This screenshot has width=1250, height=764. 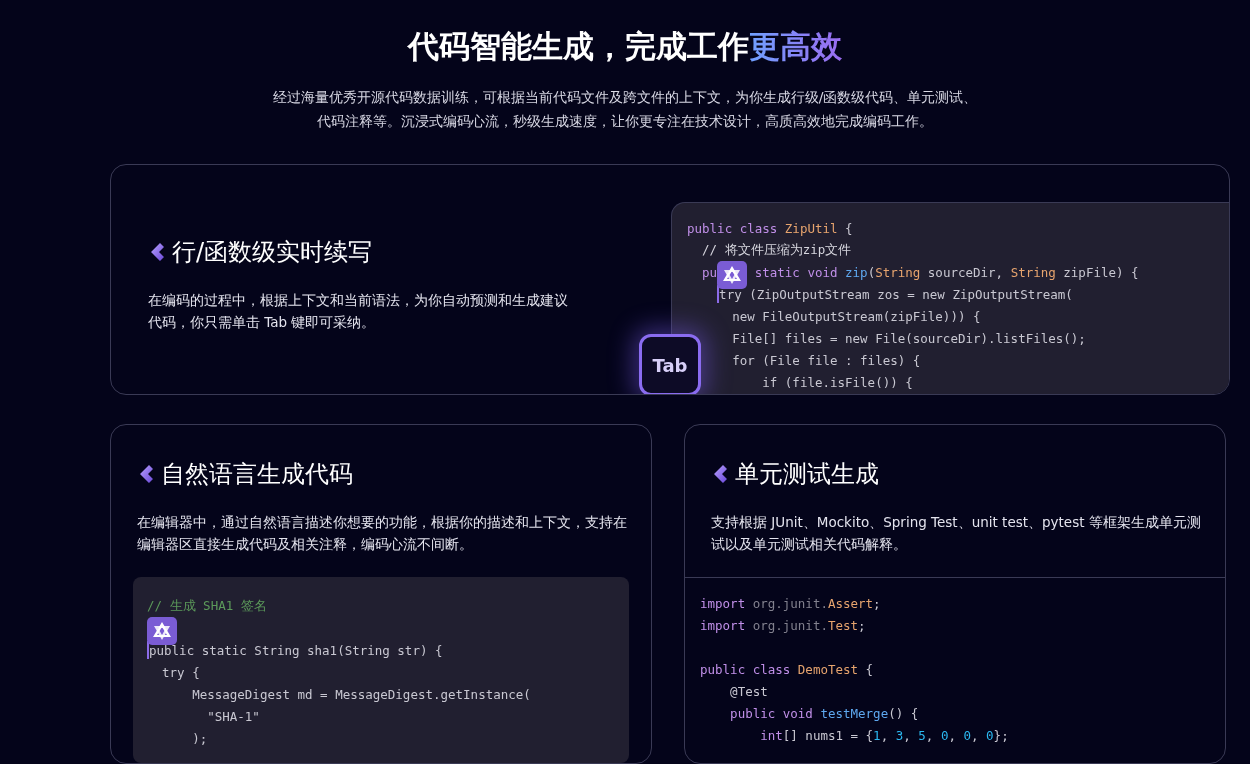 What do you see at coordinates (787, 669) in the screenshot?
I see `code-line: public class DemoTest {` at bounding box center [787, 669].